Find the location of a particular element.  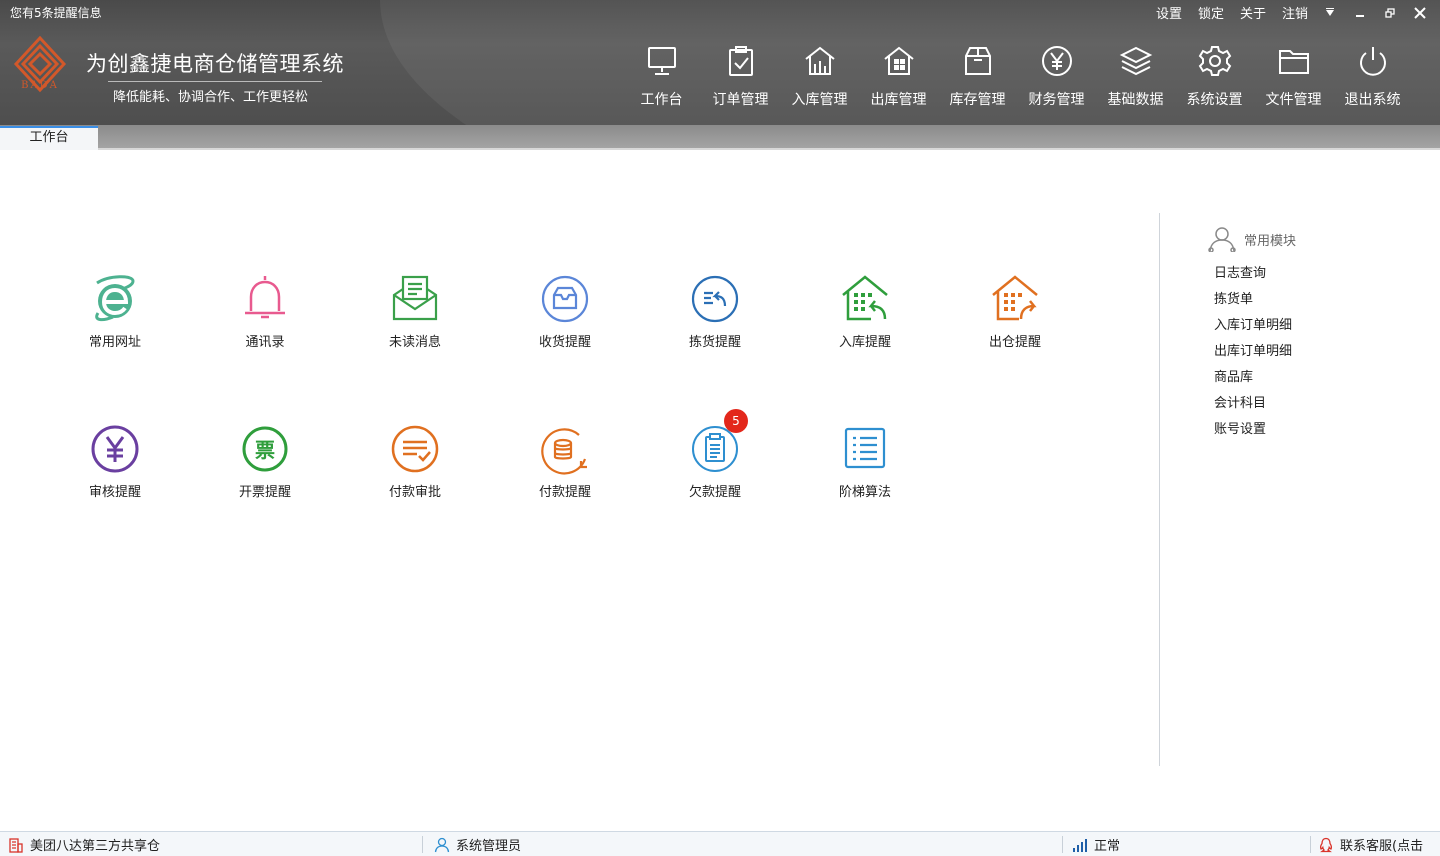

quick-account-settings: 账号设置 is located at coordinates (1253, 431).